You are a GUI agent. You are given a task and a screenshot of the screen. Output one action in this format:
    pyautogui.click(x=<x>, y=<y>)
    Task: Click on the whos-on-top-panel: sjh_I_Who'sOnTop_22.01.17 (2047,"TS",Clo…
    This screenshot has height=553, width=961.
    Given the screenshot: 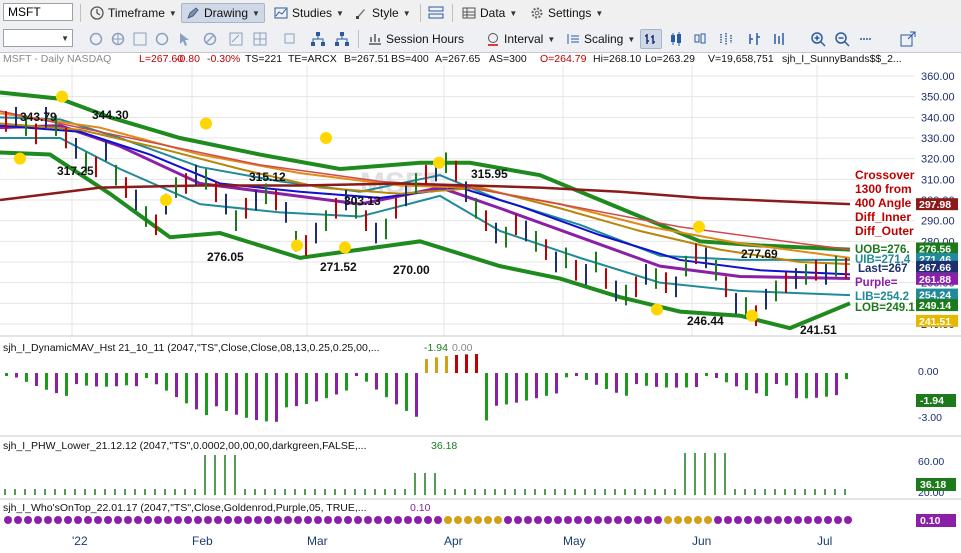 What is the action you would take?
    pyautogui.click(x=479, y=514)
    